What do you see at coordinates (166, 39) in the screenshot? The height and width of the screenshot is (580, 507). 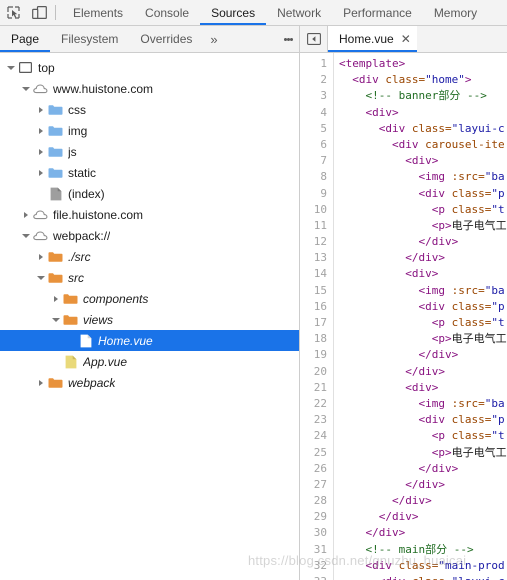 I see `navigator-tab-overrides: Overrides` at bounding box center [166, 39].